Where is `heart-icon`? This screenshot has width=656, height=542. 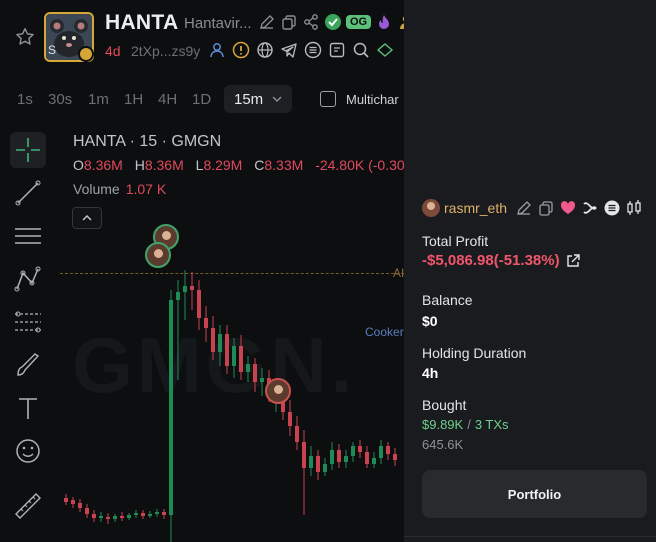 heart-icon is located at coordinates (568, 208).